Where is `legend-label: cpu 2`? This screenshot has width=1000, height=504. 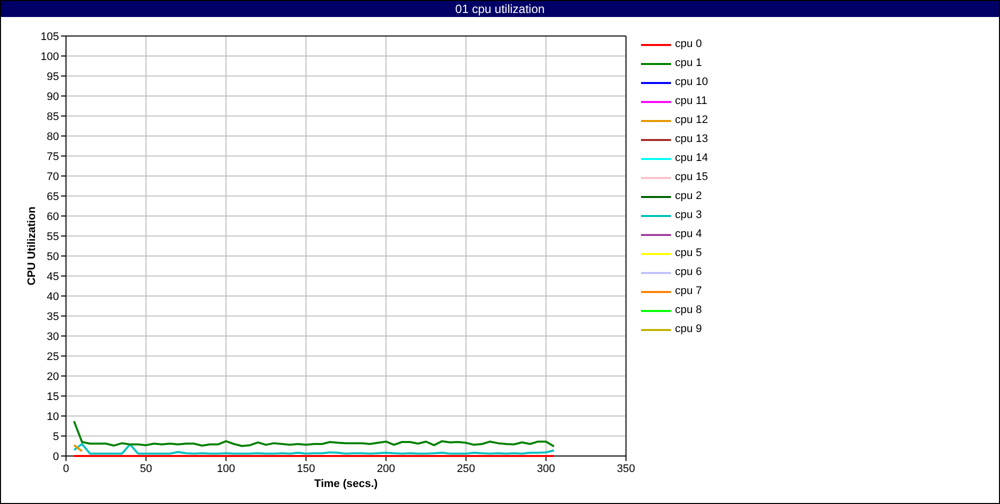 legend-label: cpu 2 is located at coordinates (688, 196).